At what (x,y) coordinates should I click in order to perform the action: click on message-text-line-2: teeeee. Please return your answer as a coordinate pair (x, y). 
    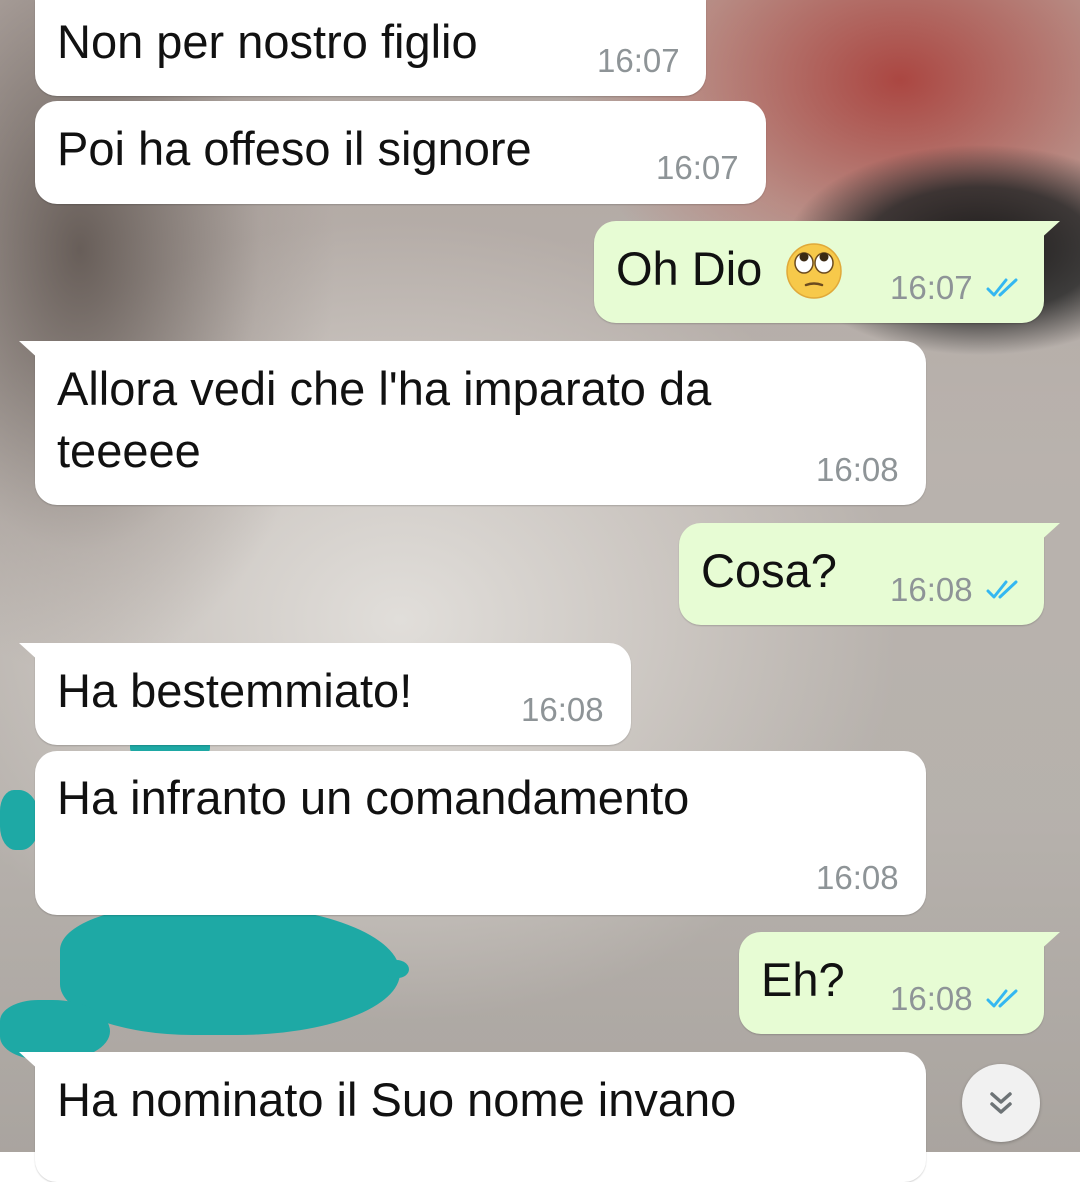
    Looking at the image, I should click on (129, 450).